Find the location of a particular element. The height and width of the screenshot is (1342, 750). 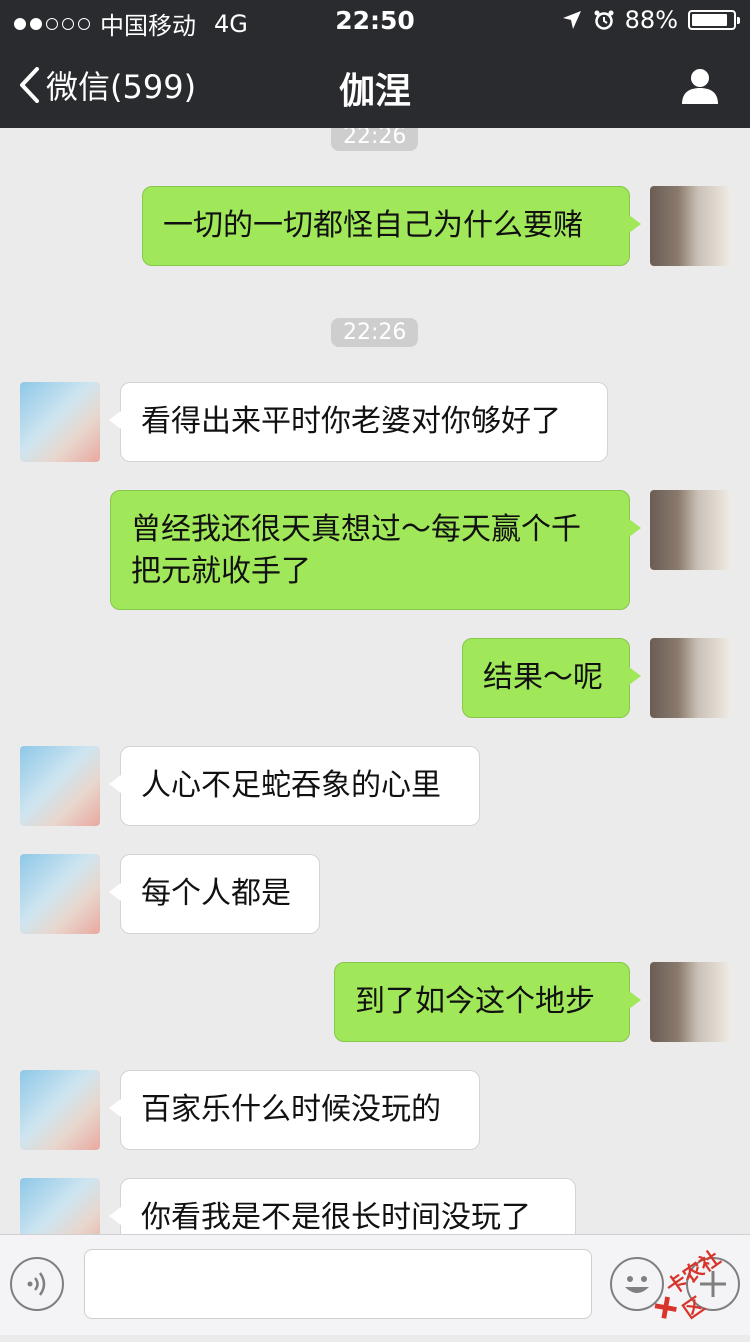

status-right: 88% is located at coordinates (650, 20).